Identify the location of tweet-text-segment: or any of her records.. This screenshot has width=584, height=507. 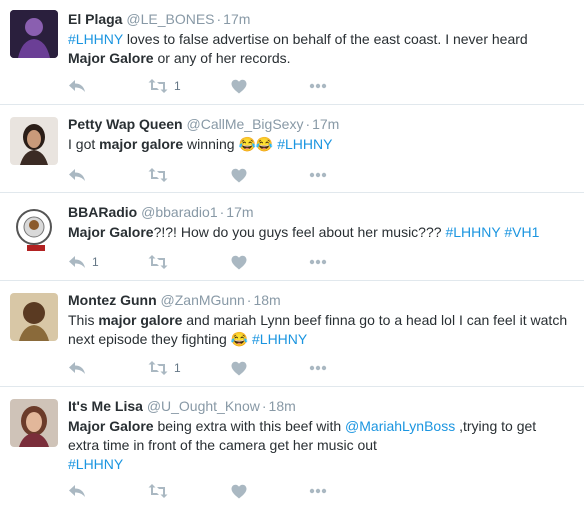
(222, 58).